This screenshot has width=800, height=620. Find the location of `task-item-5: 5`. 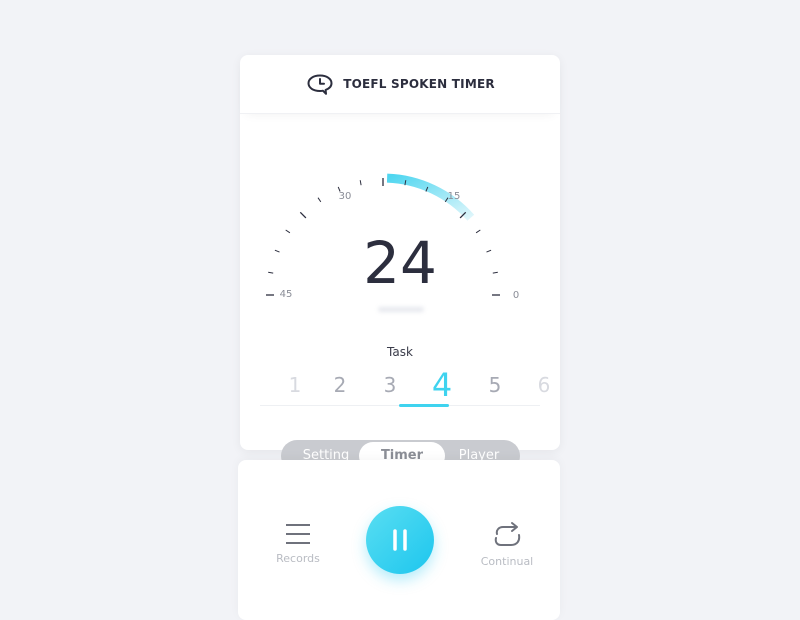

task-item-5: 5 is located at coordinates (495, 385).